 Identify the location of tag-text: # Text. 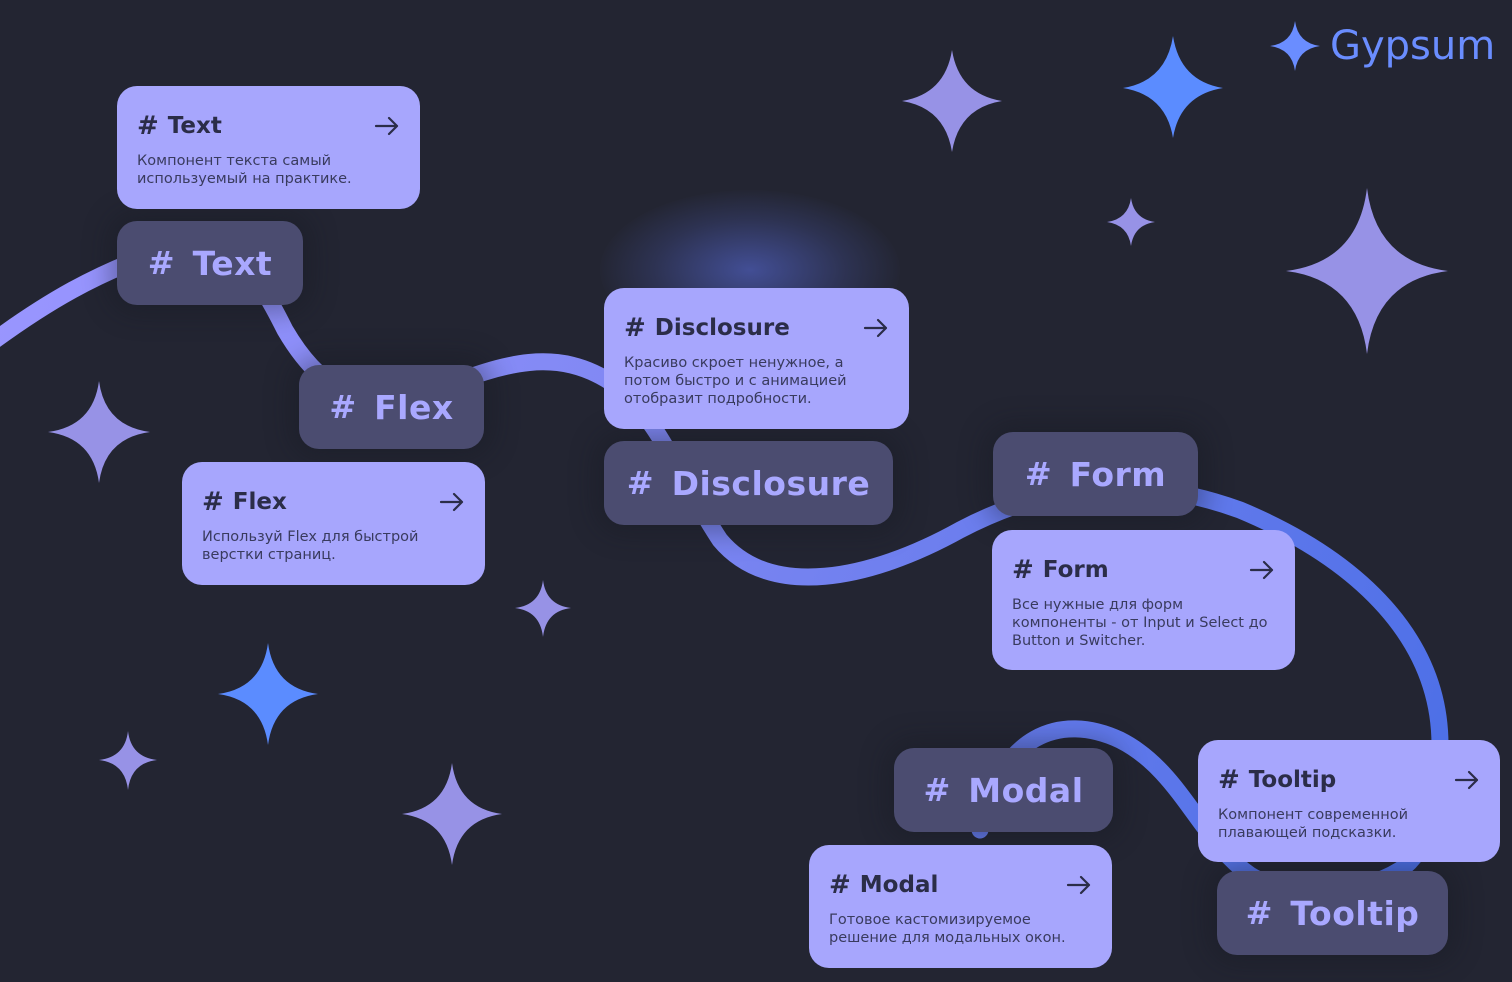
(210, 263).